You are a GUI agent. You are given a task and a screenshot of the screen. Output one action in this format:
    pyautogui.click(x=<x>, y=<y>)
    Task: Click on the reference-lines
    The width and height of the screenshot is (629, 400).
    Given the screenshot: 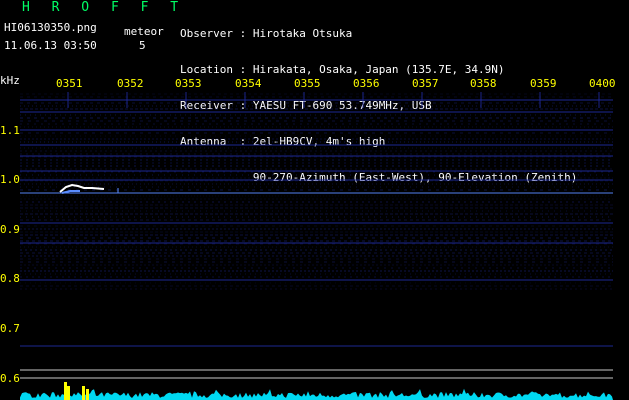 What is the action you would take?
    pyautogui.click(x=316, y=374)
    